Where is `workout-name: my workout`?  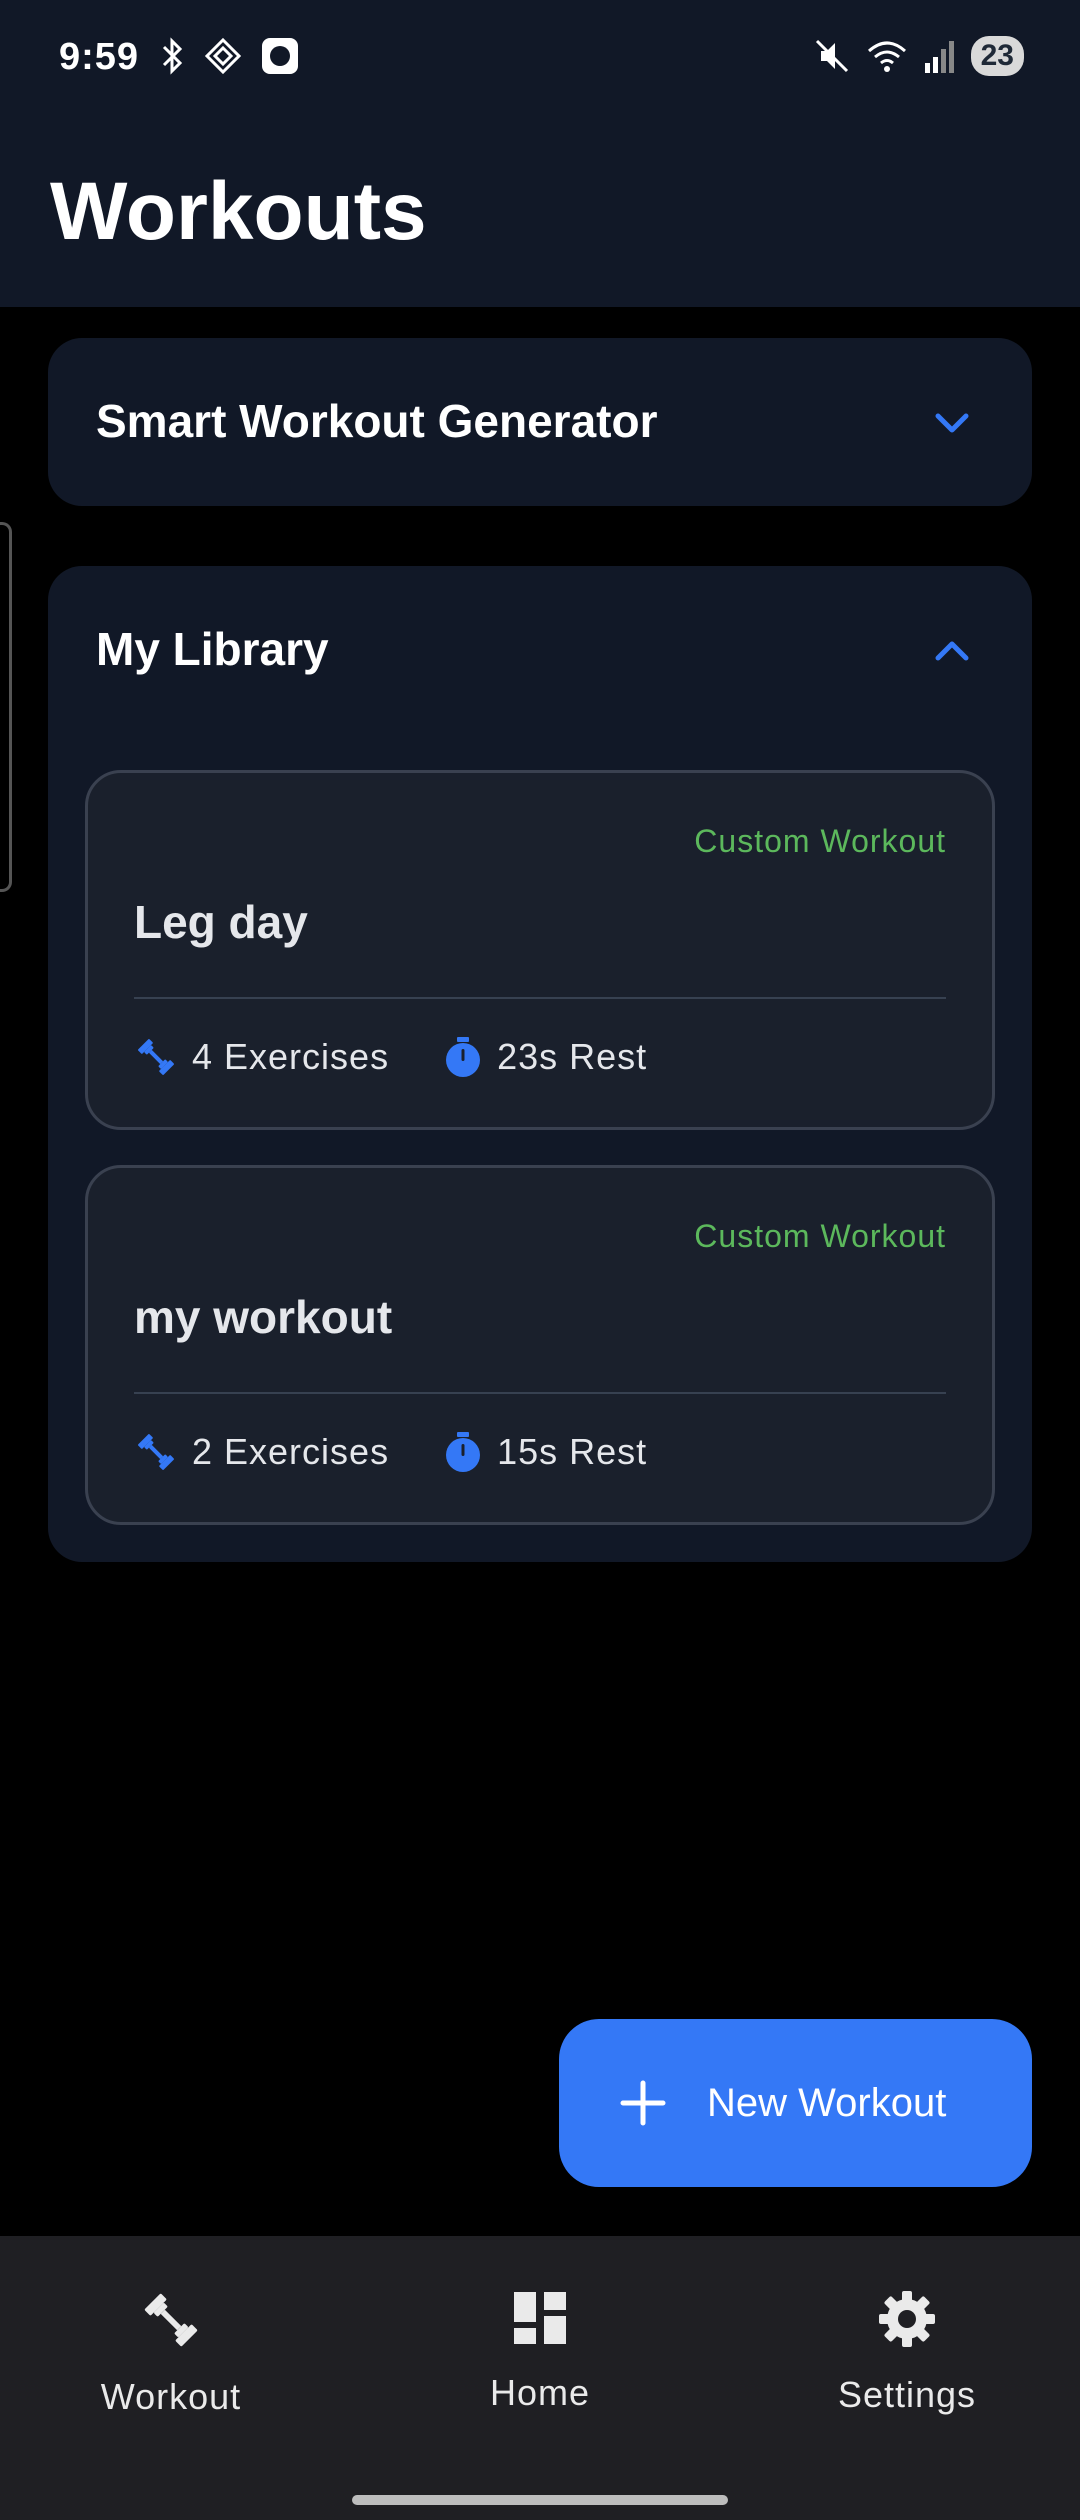
workout-name: my workout is located at coordinates (263, 1317).